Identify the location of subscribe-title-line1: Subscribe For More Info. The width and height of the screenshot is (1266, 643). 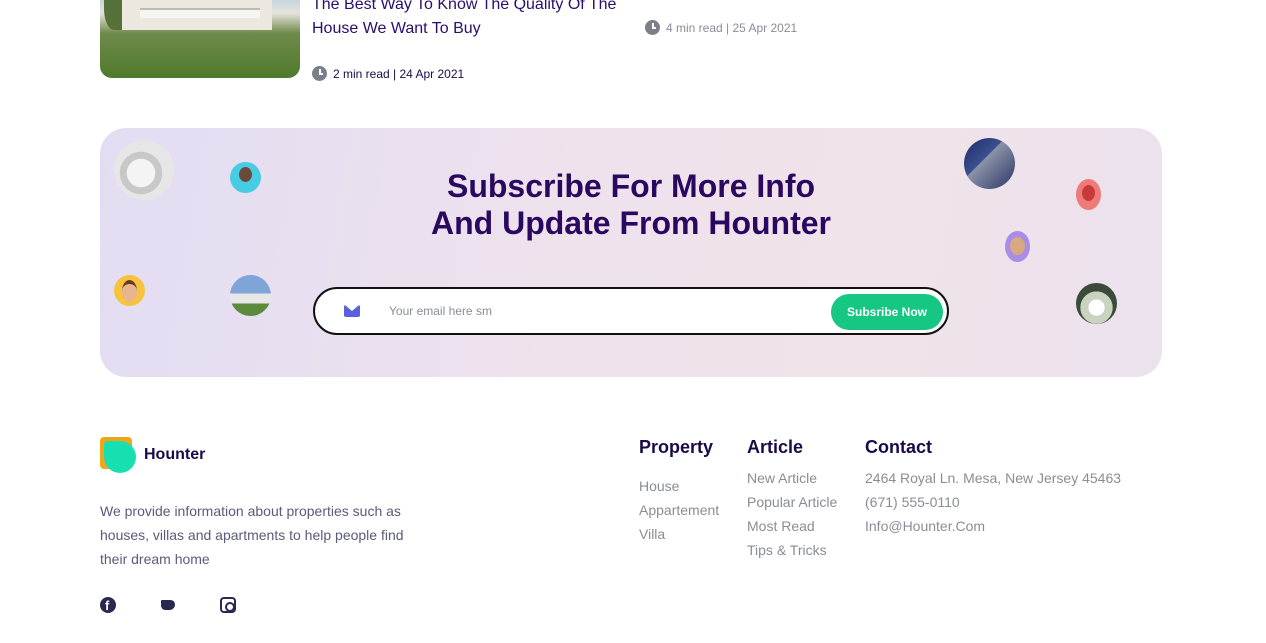
(631, 186).